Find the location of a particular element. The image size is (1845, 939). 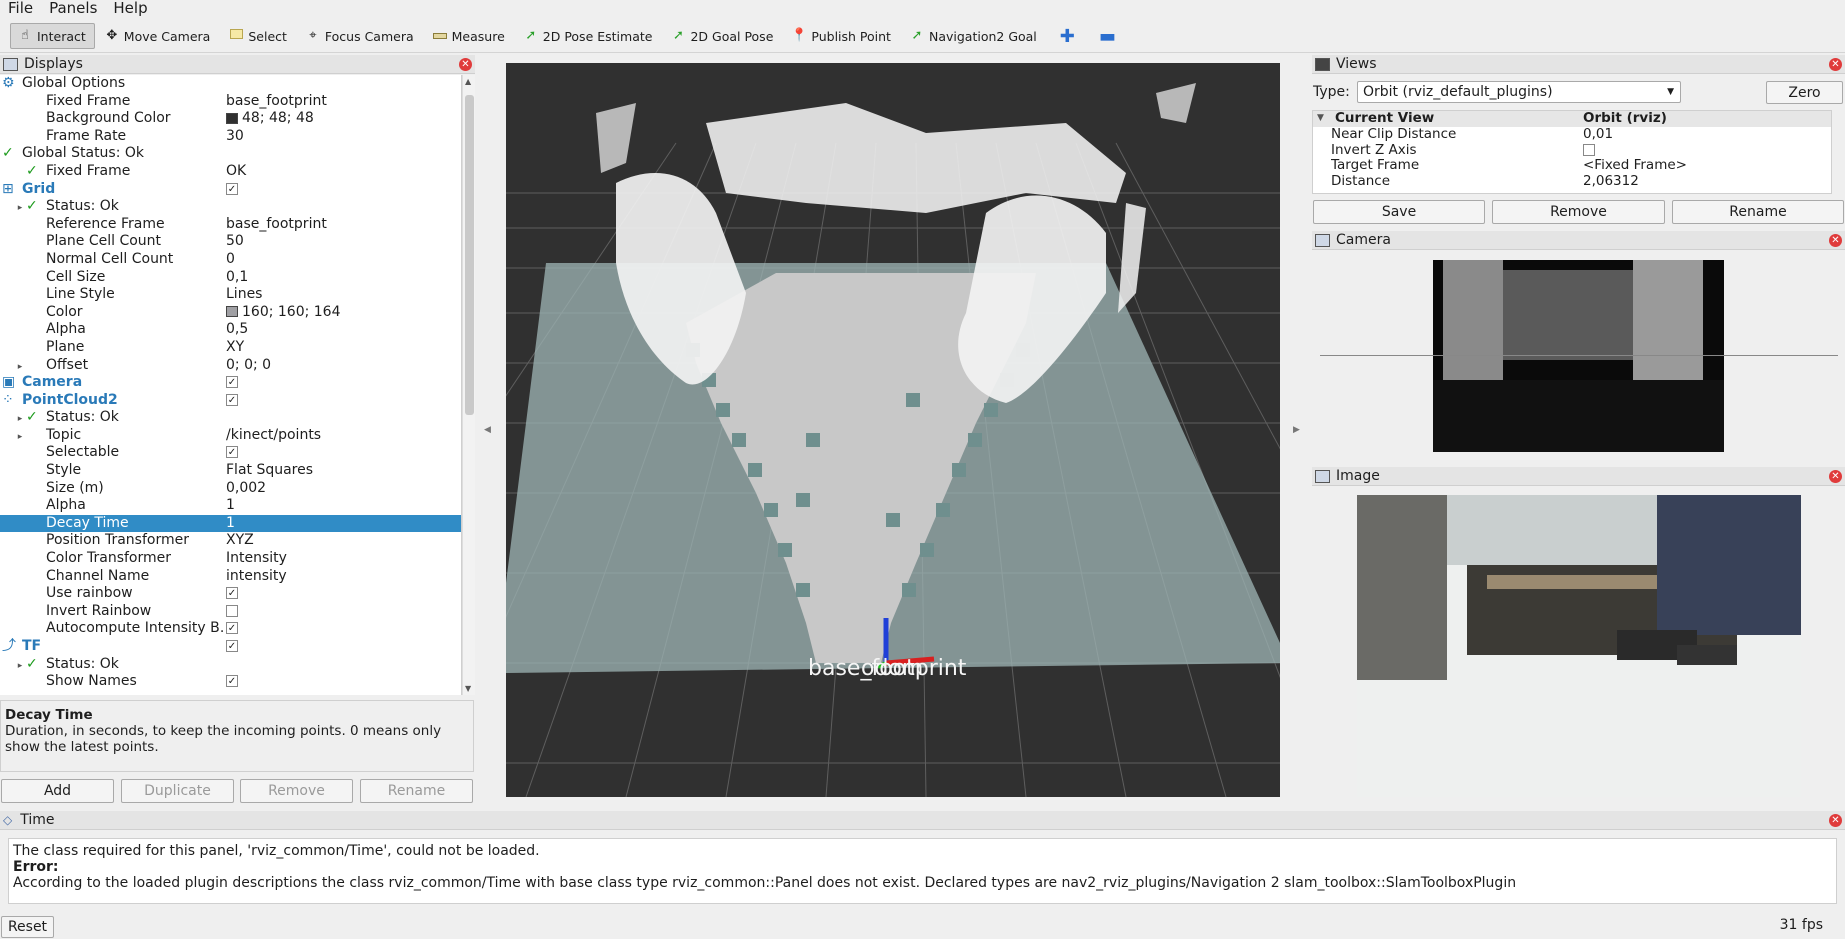

target-frame-value: <Fixed Frame> is located at coordinates (1635, 166).